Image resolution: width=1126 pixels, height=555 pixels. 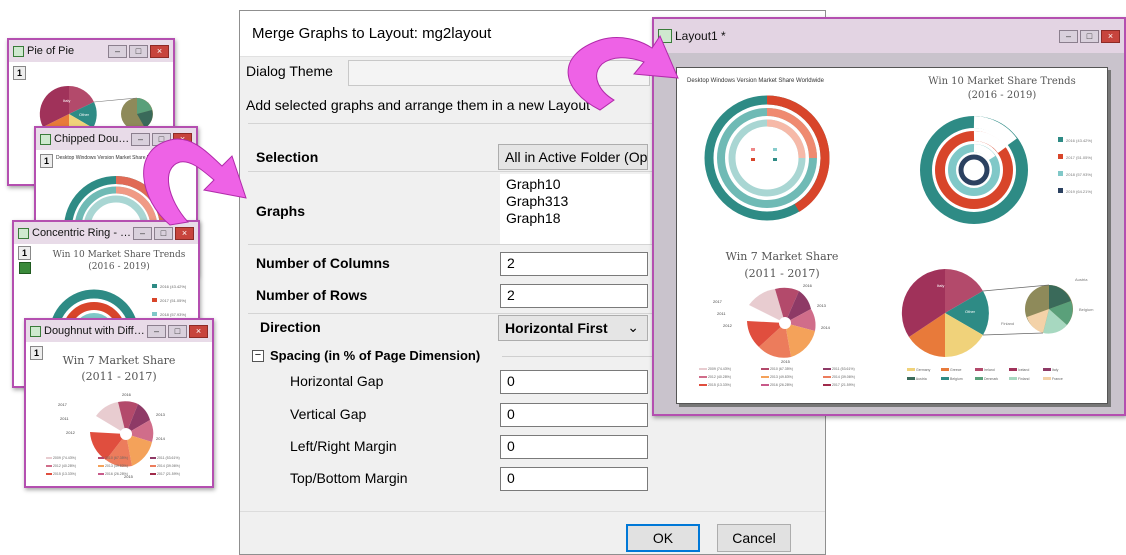 What do you see at coordinates (24, 253) in the screenshot?
I see `layer-index: 1` at bounding box center [24, 253].